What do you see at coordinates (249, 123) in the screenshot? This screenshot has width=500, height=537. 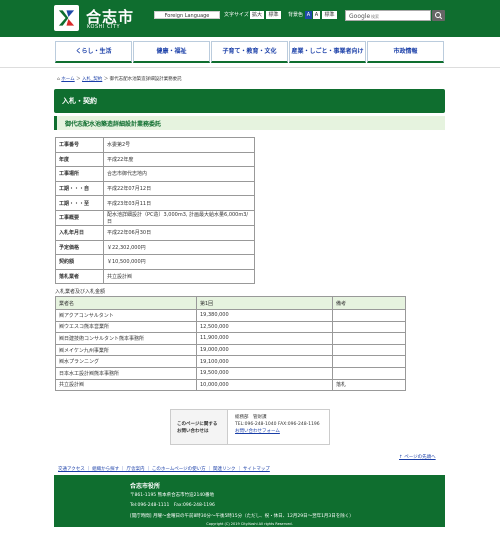 I see `page-title-bar: 御代志配水池築造詳細設計業務委託` at bounding box center [249, 123].